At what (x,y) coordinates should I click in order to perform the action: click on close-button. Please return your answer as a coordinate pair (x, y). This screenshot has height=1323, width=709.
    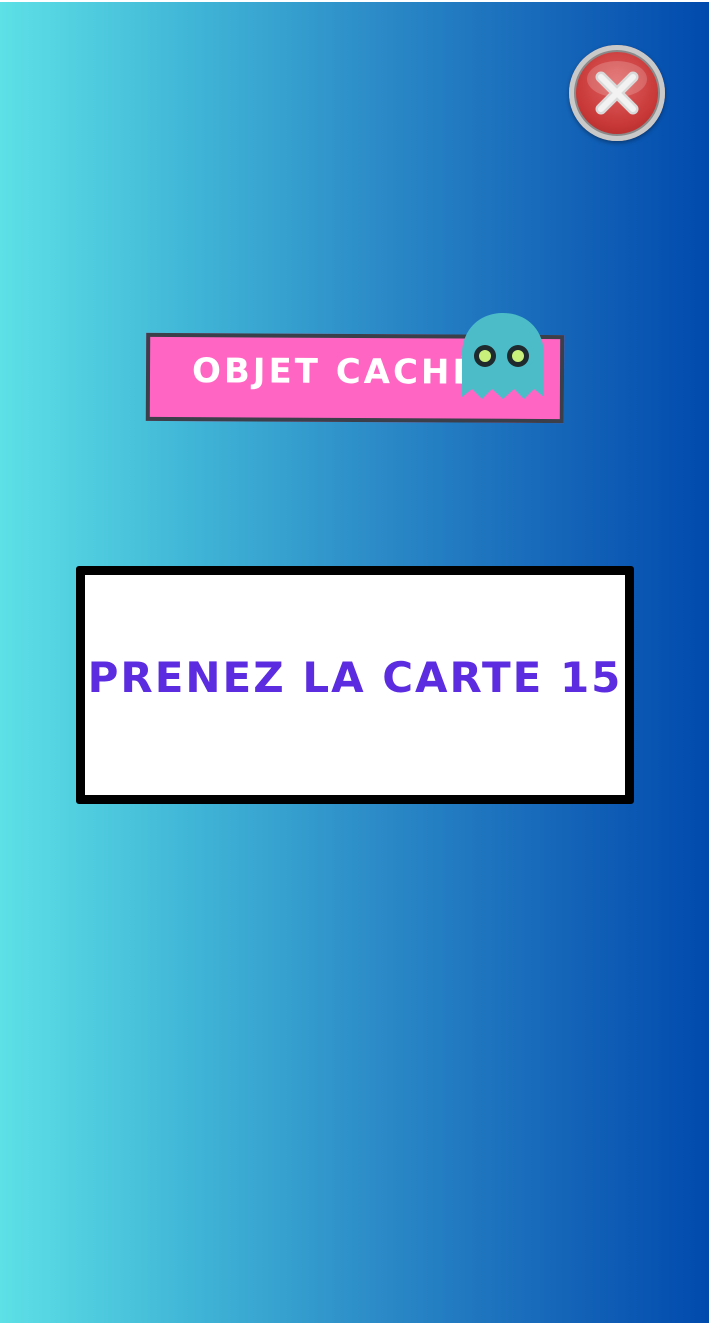
    Looking at the image, I should click on (617, 93).